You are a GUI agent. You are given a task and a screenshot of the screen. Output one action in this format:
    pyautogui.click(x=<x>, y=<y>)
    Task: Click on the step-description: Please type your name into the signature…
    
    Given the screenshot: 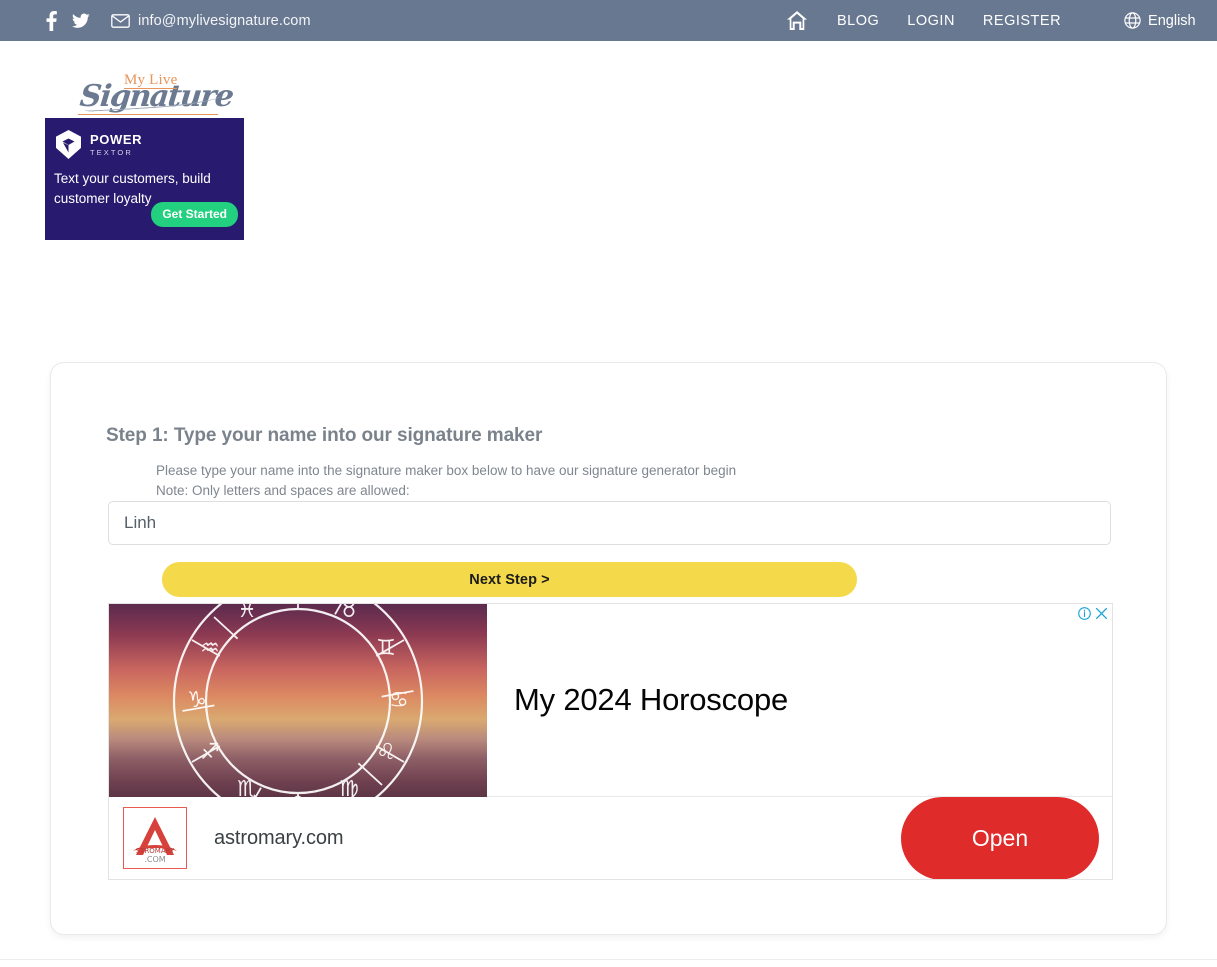 What is the action you would take?
    pyautogui.click(x=446, y=481)
    